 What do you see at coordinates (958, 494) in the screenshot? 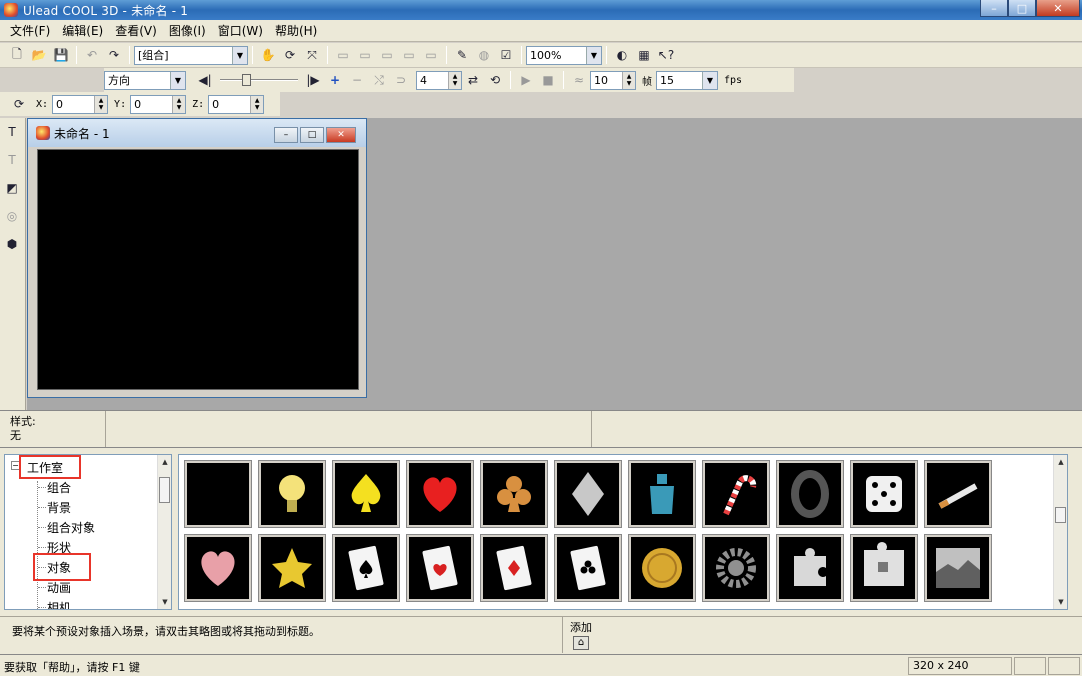
I see `cigarette-thumb` at bounding box center [958, 494].